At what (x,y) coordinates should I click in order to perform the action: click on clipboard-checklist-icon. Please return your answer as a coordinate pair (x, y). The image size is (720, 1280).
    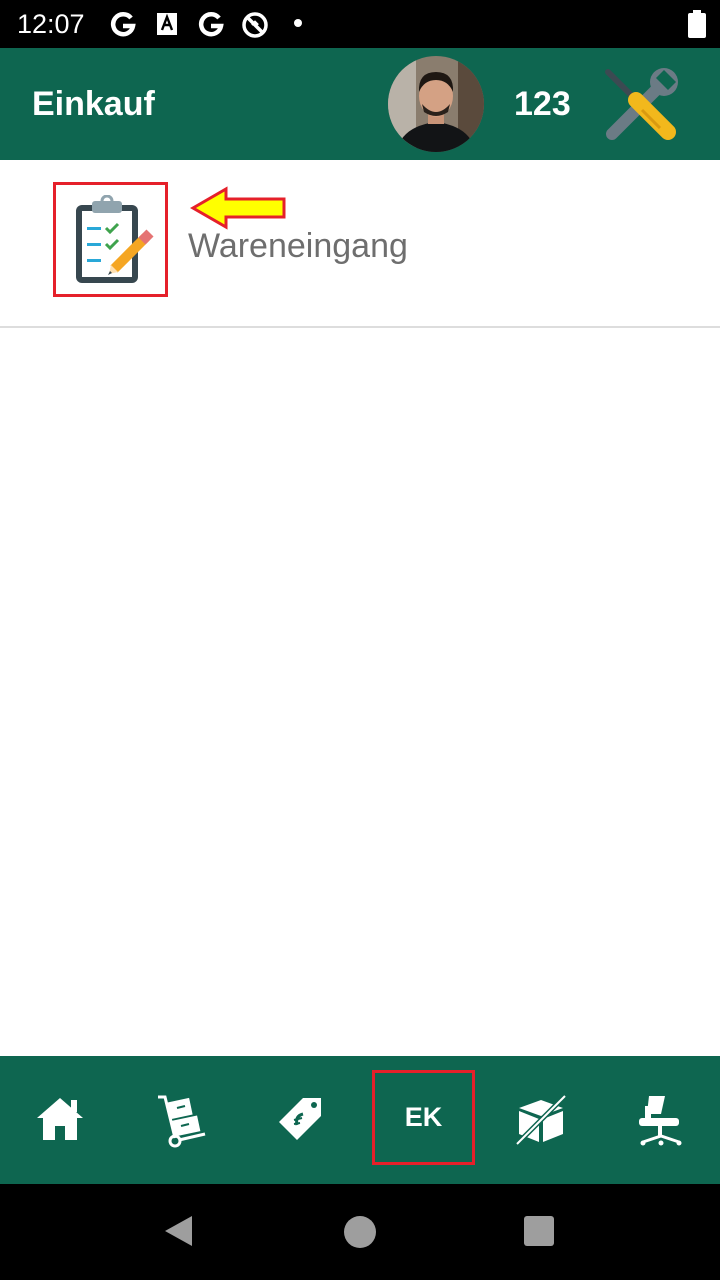
    Looking at the image, I should click on (115, 239).